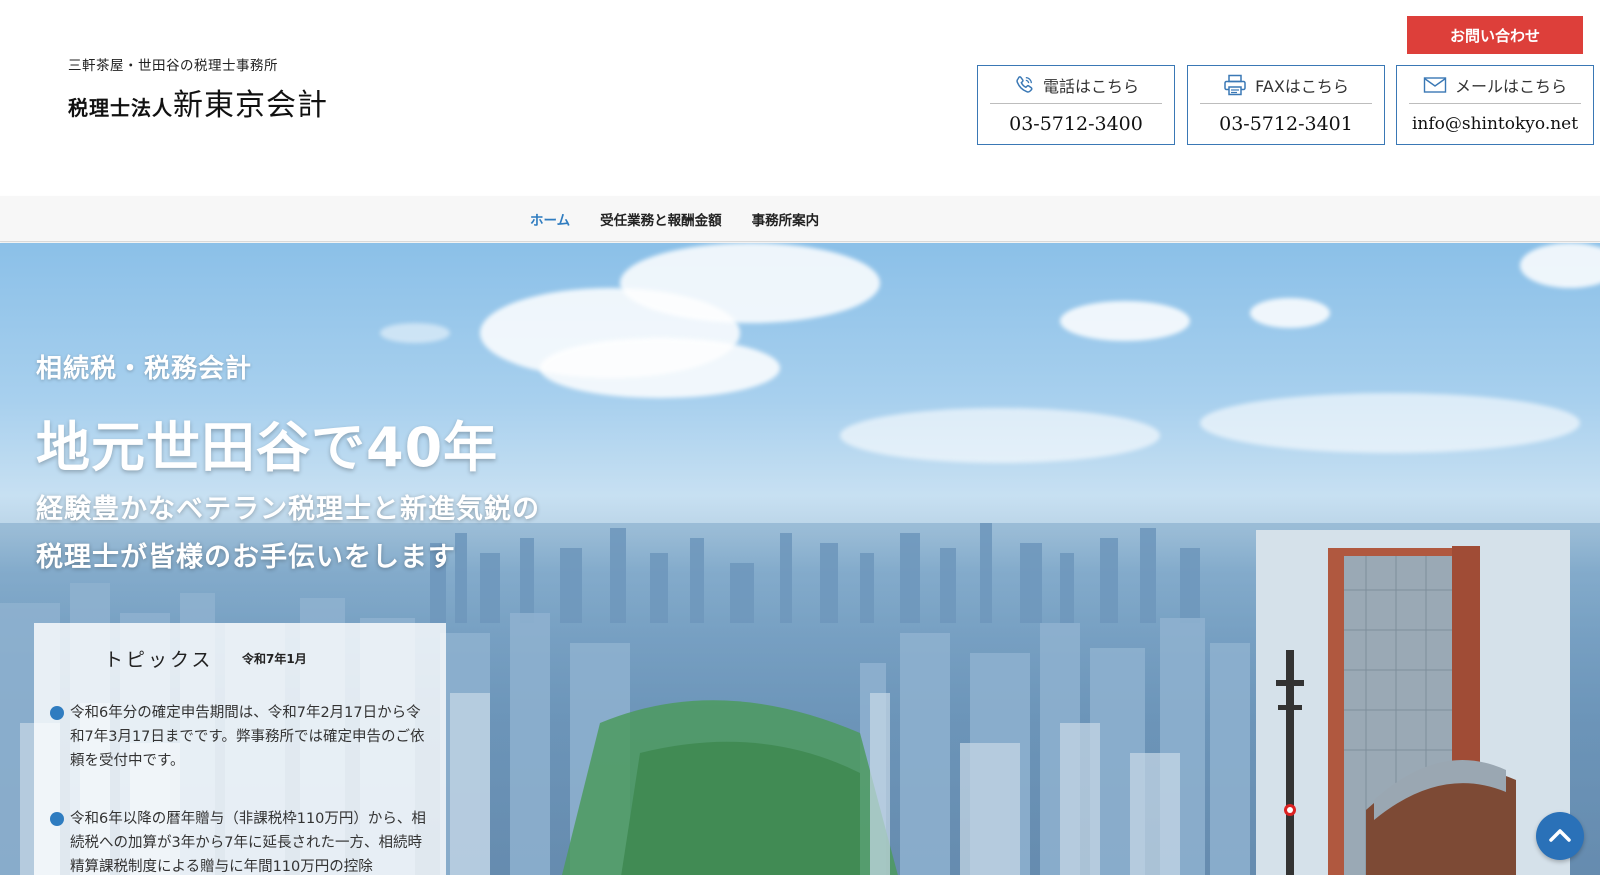  Describe the element at coordinates (1435, 85) in the screenshot. I see `envelope-icon` at that location.